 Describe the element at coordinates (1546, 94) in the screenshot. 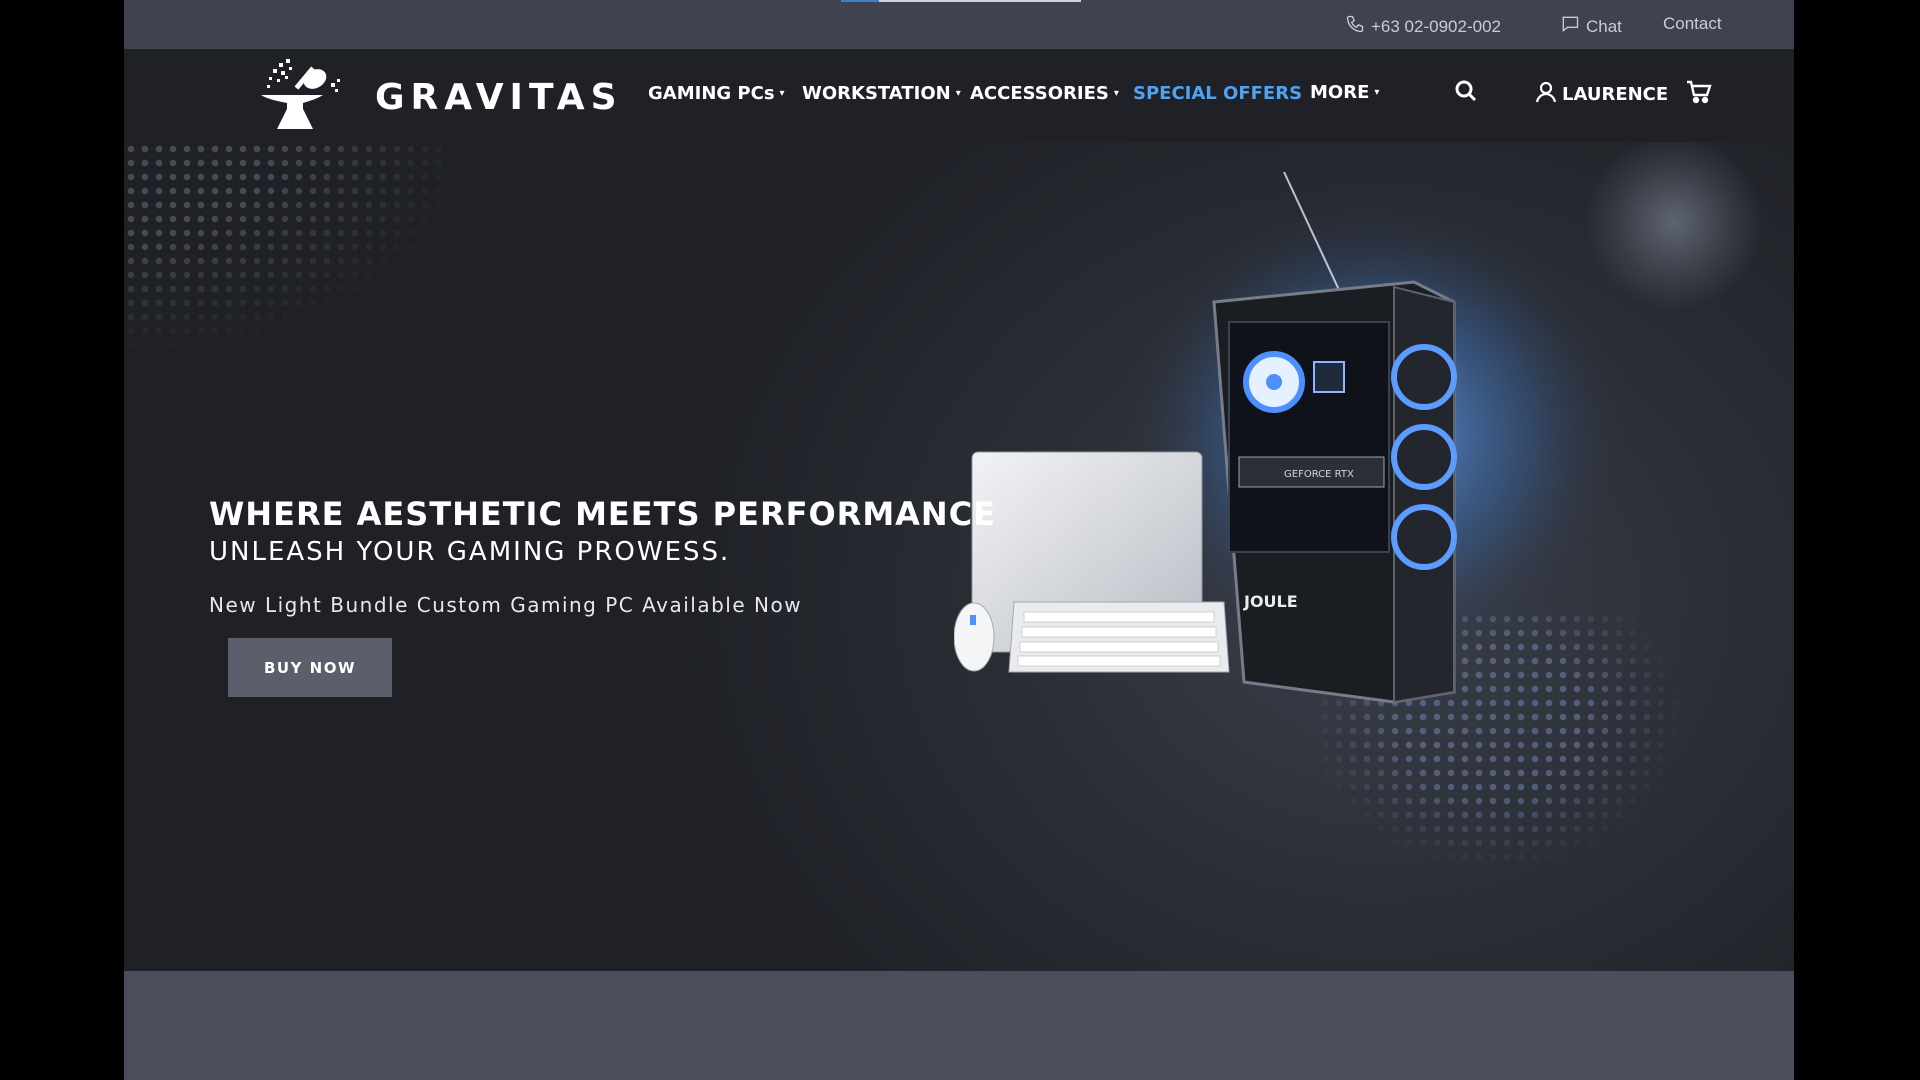

I see `user-icon` at that location.